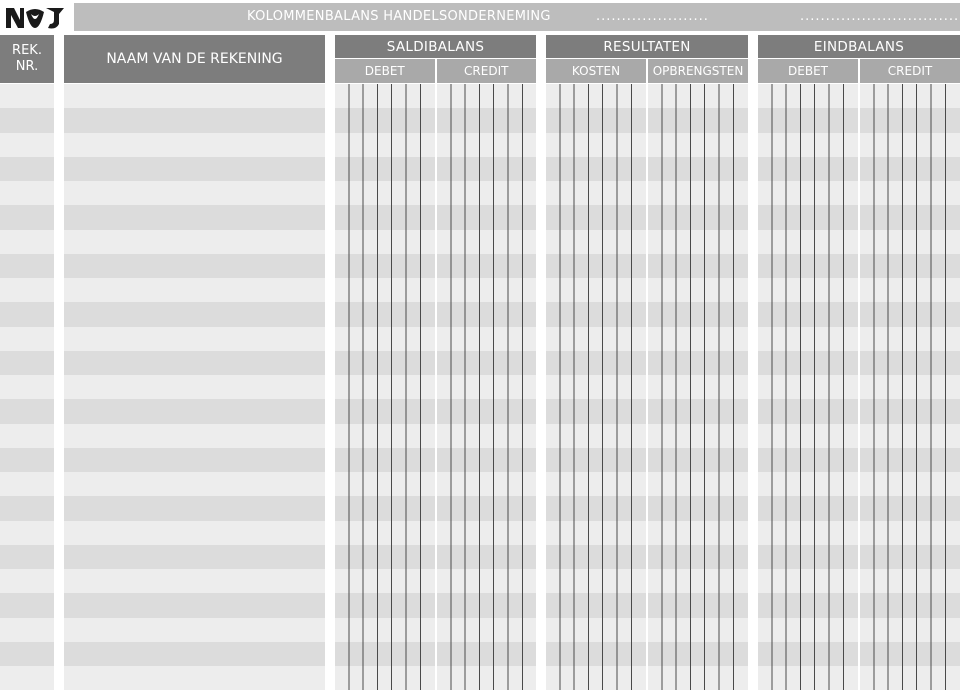 The image size is (960, 693). What do you see at coordinates (27, 50) in the screenshot?
I see `rek-label: REK.` at bounding box center [27, 50].